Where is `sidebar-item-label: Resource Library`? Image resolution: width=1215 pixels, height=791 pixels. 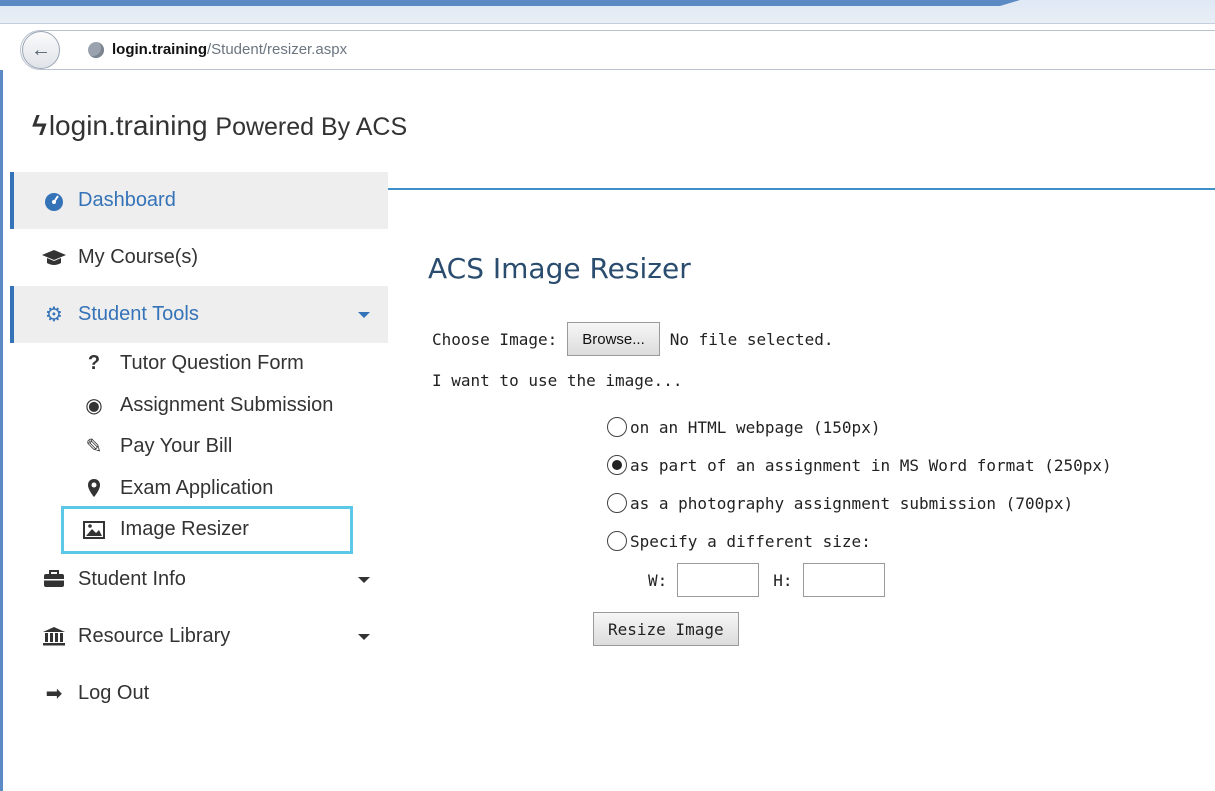 sidebar-item-label: Resource Library is located at coordinates (154, 635).